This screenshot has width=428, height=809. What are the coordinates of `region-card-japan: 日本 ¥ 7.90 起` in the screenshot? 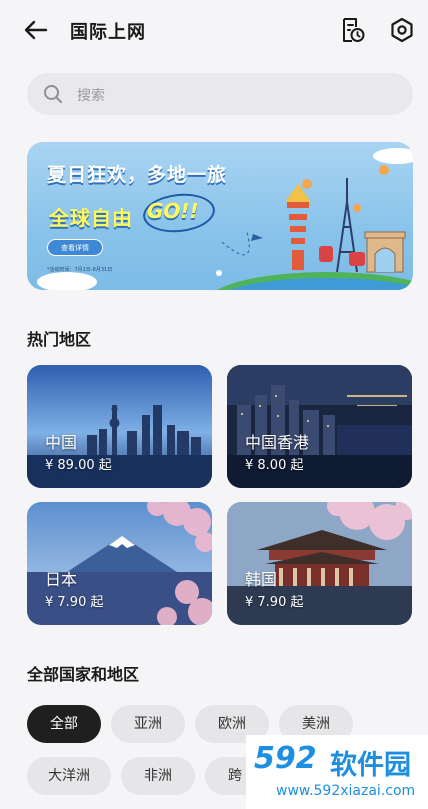 It's located at (119, 563).